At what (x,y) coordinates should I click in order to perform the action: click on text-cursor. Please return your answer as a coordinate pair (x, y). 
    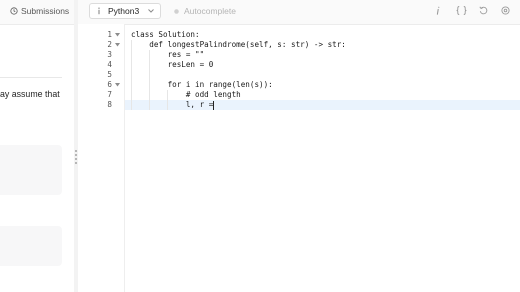
    Looking at the image, I should click on (213, 105).